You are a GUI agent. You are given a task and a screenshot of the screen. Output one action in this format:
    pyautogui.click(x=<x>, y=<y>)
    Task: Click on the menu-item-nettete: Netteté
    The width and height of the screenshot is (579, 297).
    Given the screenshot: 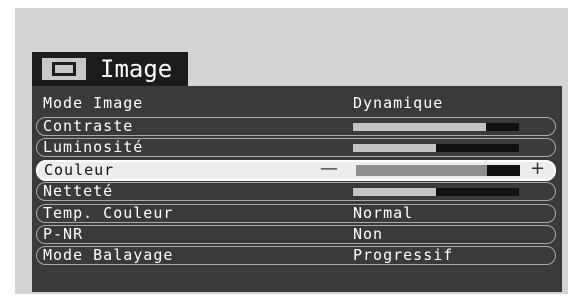 What is the action you would take?
    pyautogui.click(x=296, y=191)
    